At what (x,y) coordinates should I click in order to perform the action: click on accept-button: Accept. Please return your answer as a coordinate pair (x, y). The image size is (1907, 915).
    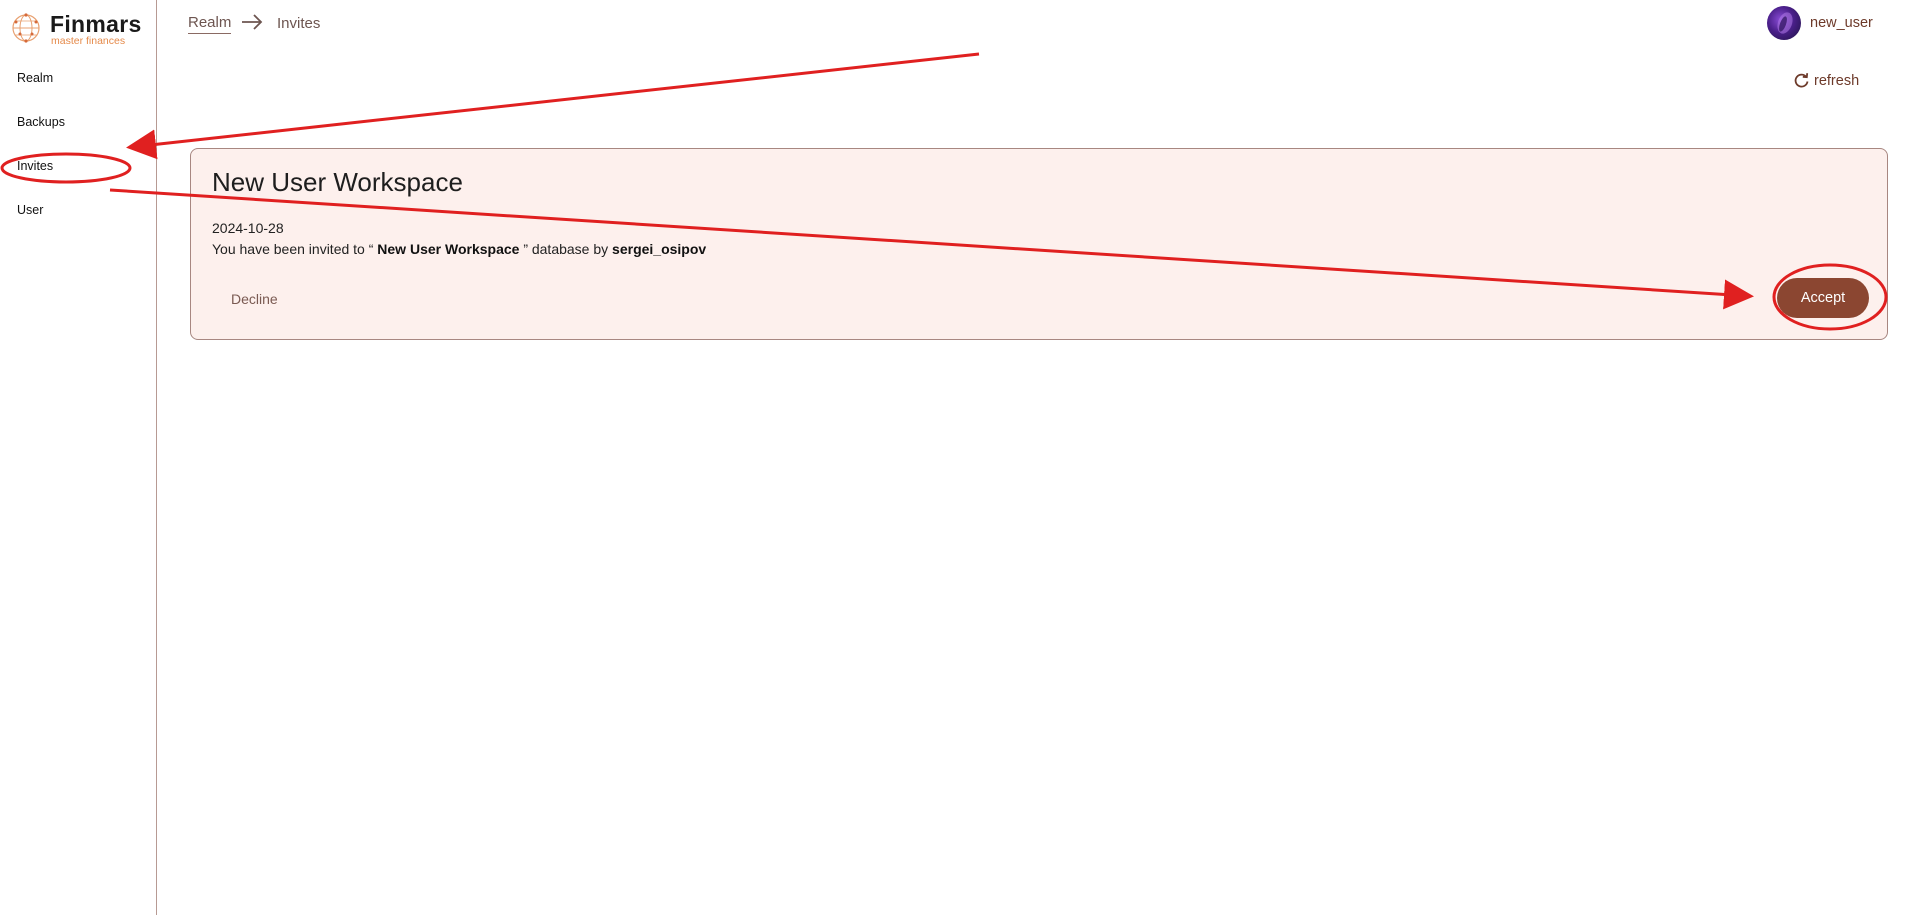
    Looking at the image, I should click on (1823, 298).